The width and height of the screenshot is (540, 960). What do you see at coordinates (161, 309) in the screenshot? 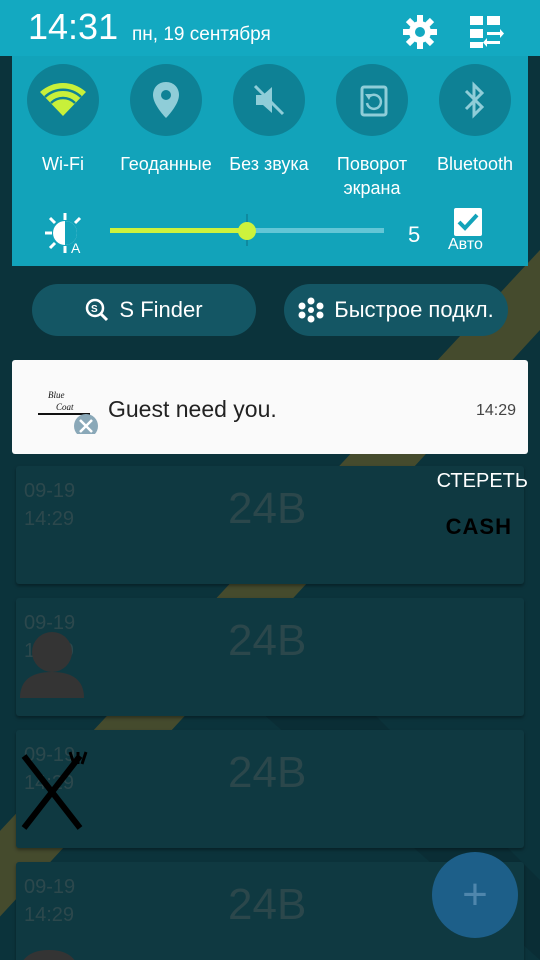
I see `s-finder-label: S Finder` at bounding box center [161, 309].